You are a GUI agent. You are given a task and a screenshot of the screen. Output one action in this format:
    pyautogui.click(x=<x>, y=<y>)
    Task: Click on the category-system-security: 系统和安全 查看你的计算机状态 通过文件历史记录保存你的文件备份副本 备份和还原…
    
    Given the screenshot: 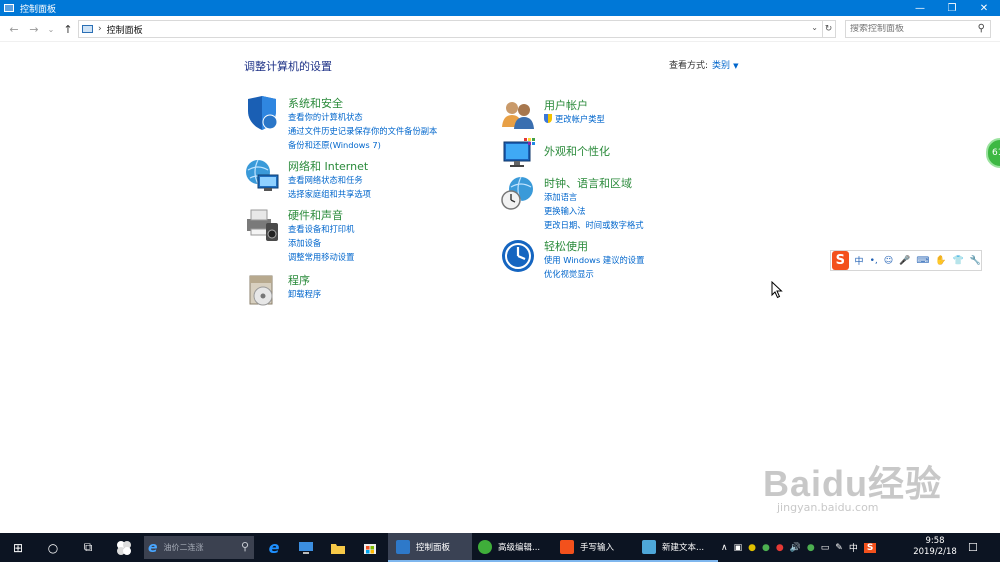 What is the action you would take?
    pyautogui.click(x=364, y=125)
    